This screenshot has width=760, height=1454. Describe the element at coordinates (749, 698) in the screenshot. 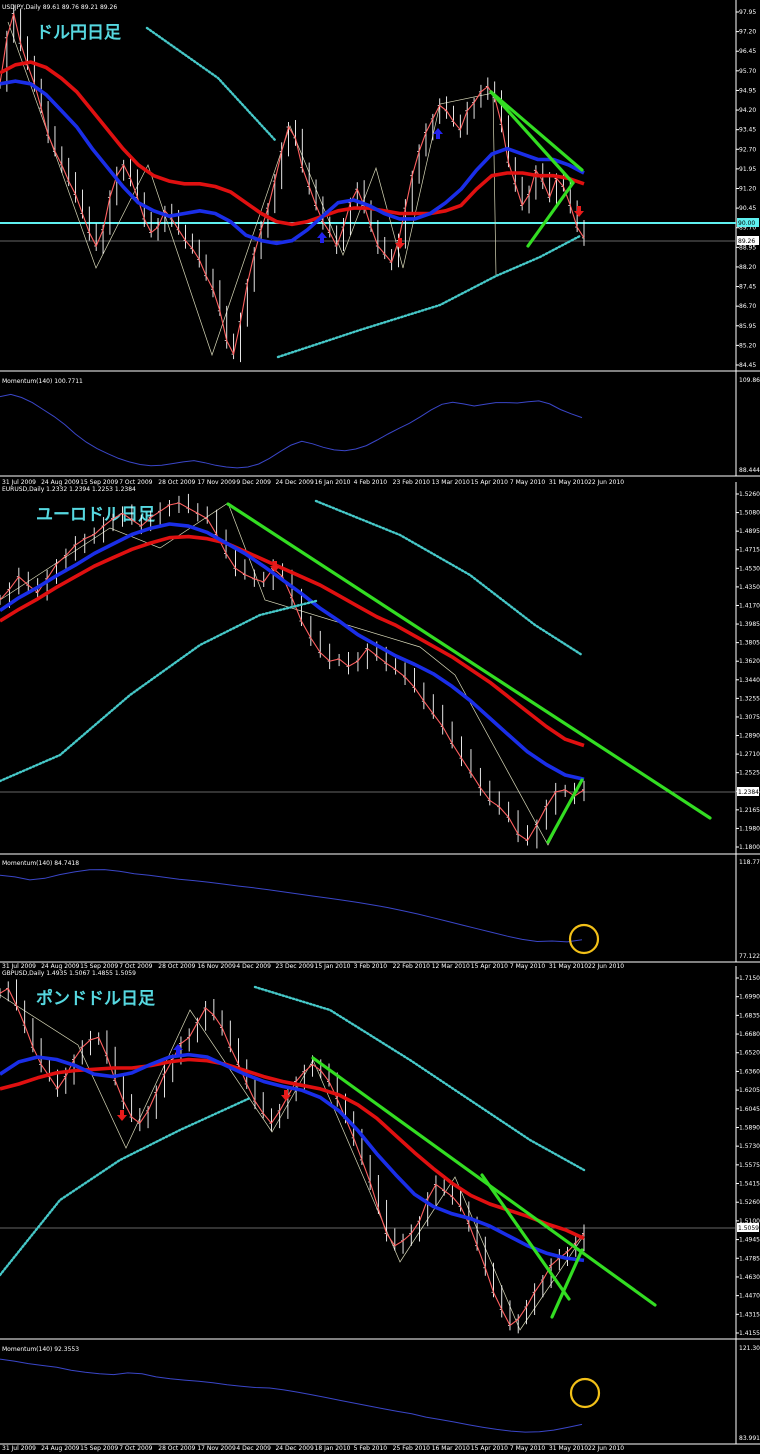

I see `price-tick-label: 1.3255` at that location.